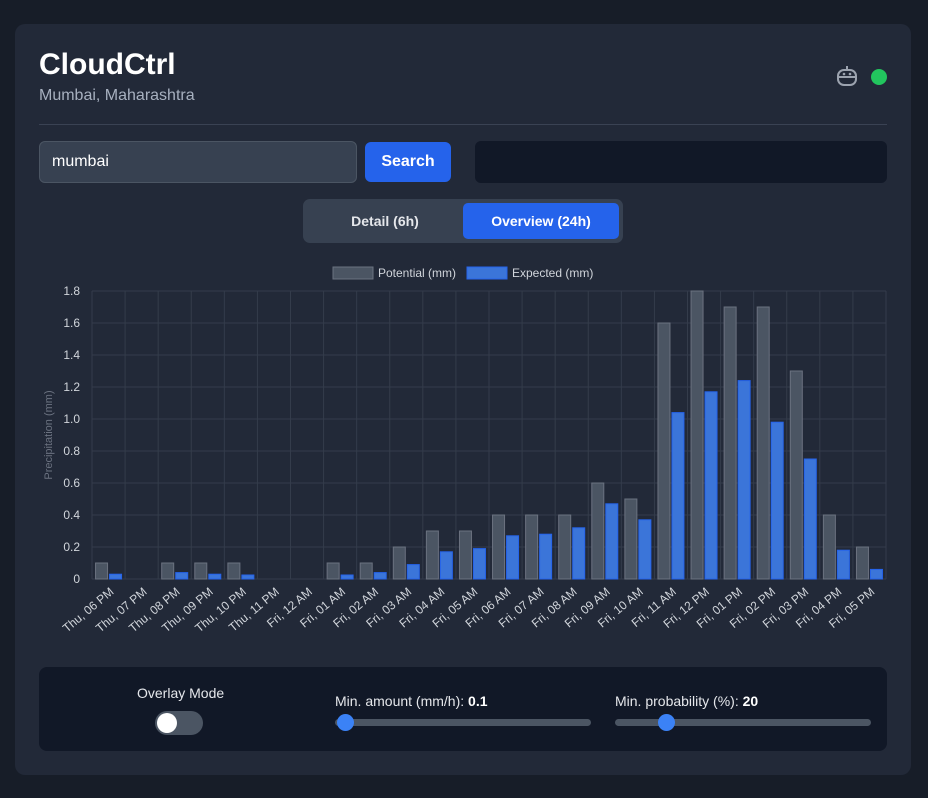 The height and width of the screenshot is (798, 928). I want to click on overlay-mode-toggle, so click(179, 723).